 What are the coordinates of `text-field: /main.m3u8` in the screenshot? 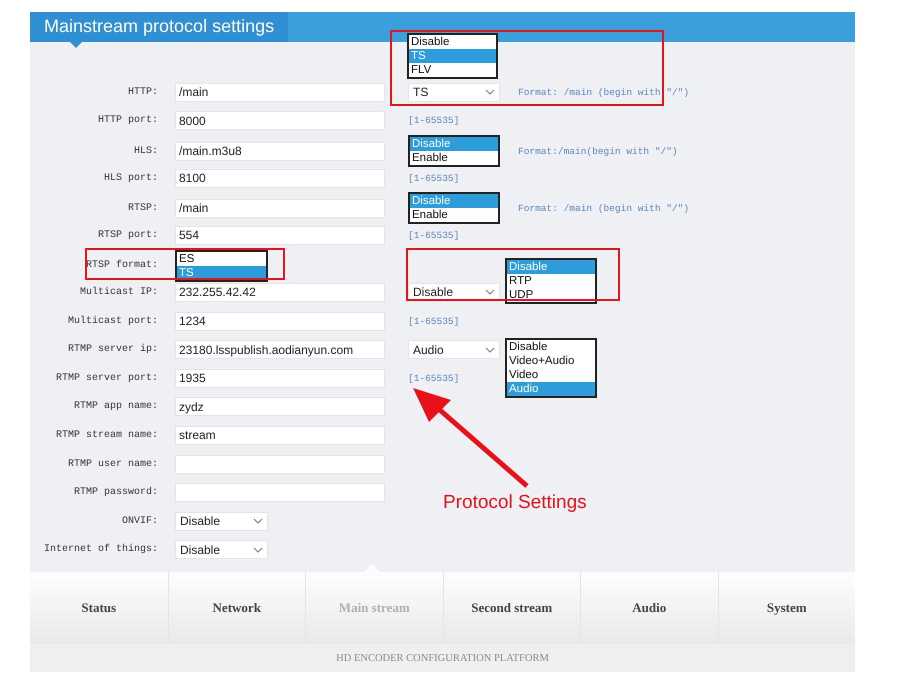 It's located at (280, 151).